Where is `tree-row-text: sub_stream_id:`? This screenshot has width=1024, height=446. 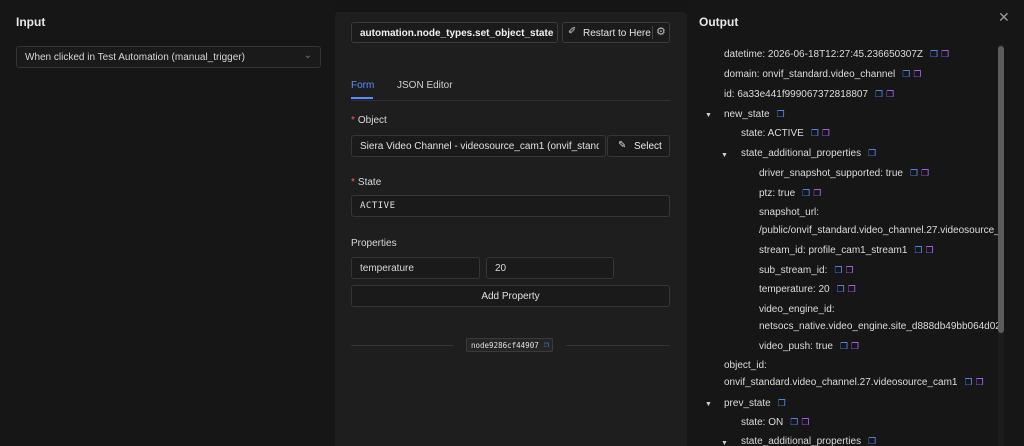
tree-row-text: sub_stream_id: is located at coordinates (793, 270).